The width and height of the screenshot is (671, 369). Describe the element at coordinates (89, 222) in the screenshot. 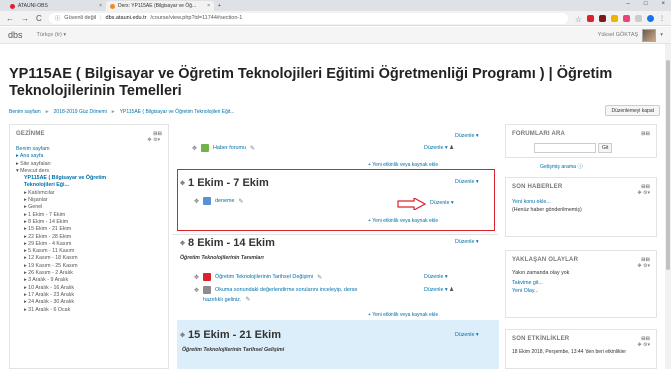

I see `nav-item: ▸ 8 Ekim - 14 Ekim` at that location.